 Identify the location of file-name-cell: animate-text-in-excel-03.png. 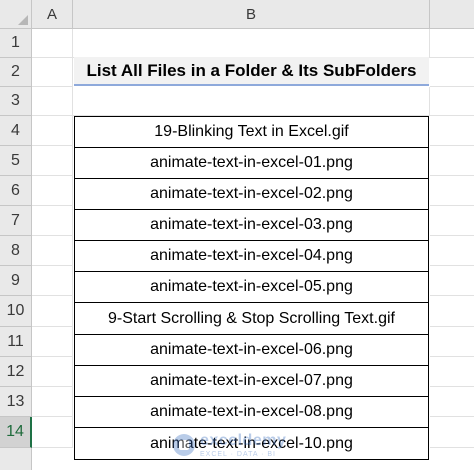
(251, 225).